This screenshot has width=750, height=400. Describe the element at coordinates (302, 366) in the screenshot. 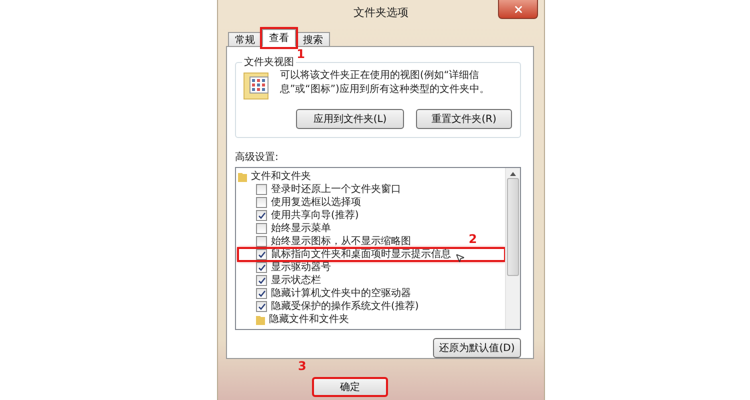

I see `step-number: 3` at that location.